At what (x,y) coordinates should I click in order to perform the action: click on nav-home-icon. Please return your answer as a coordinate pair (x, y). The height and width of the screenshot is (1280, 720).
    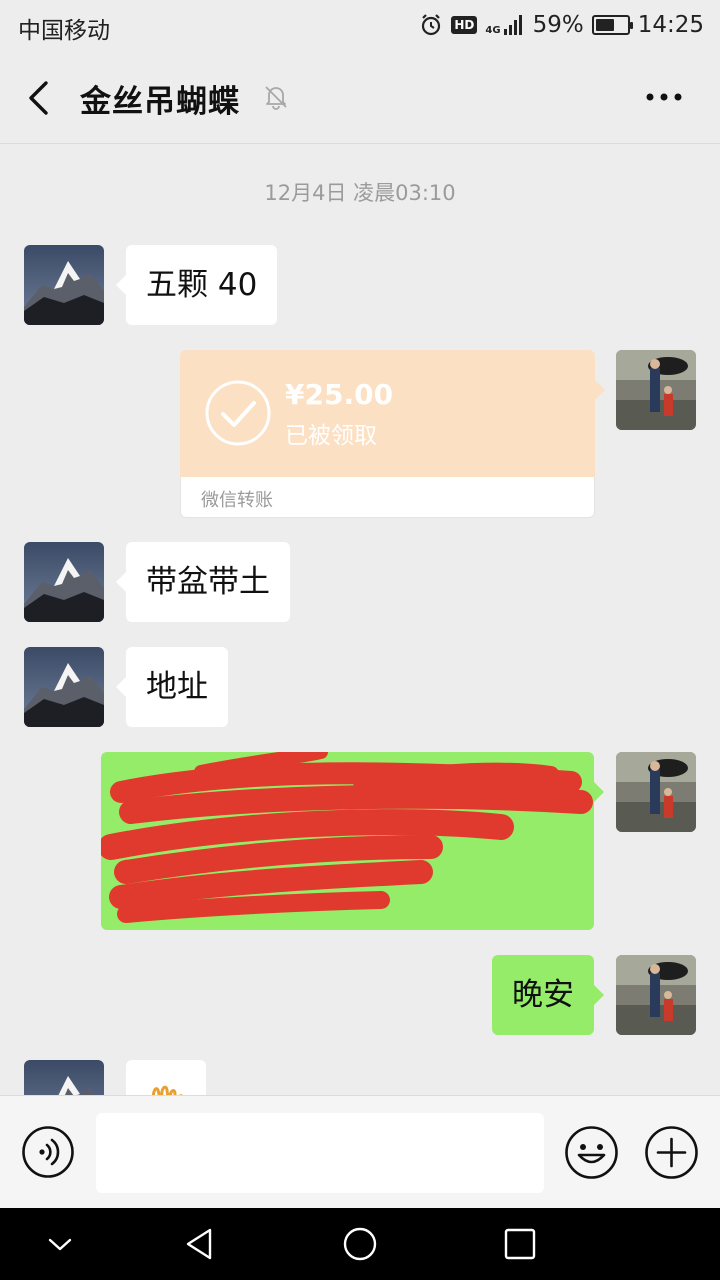
    Looking at the image, I should click on (360, 1244).